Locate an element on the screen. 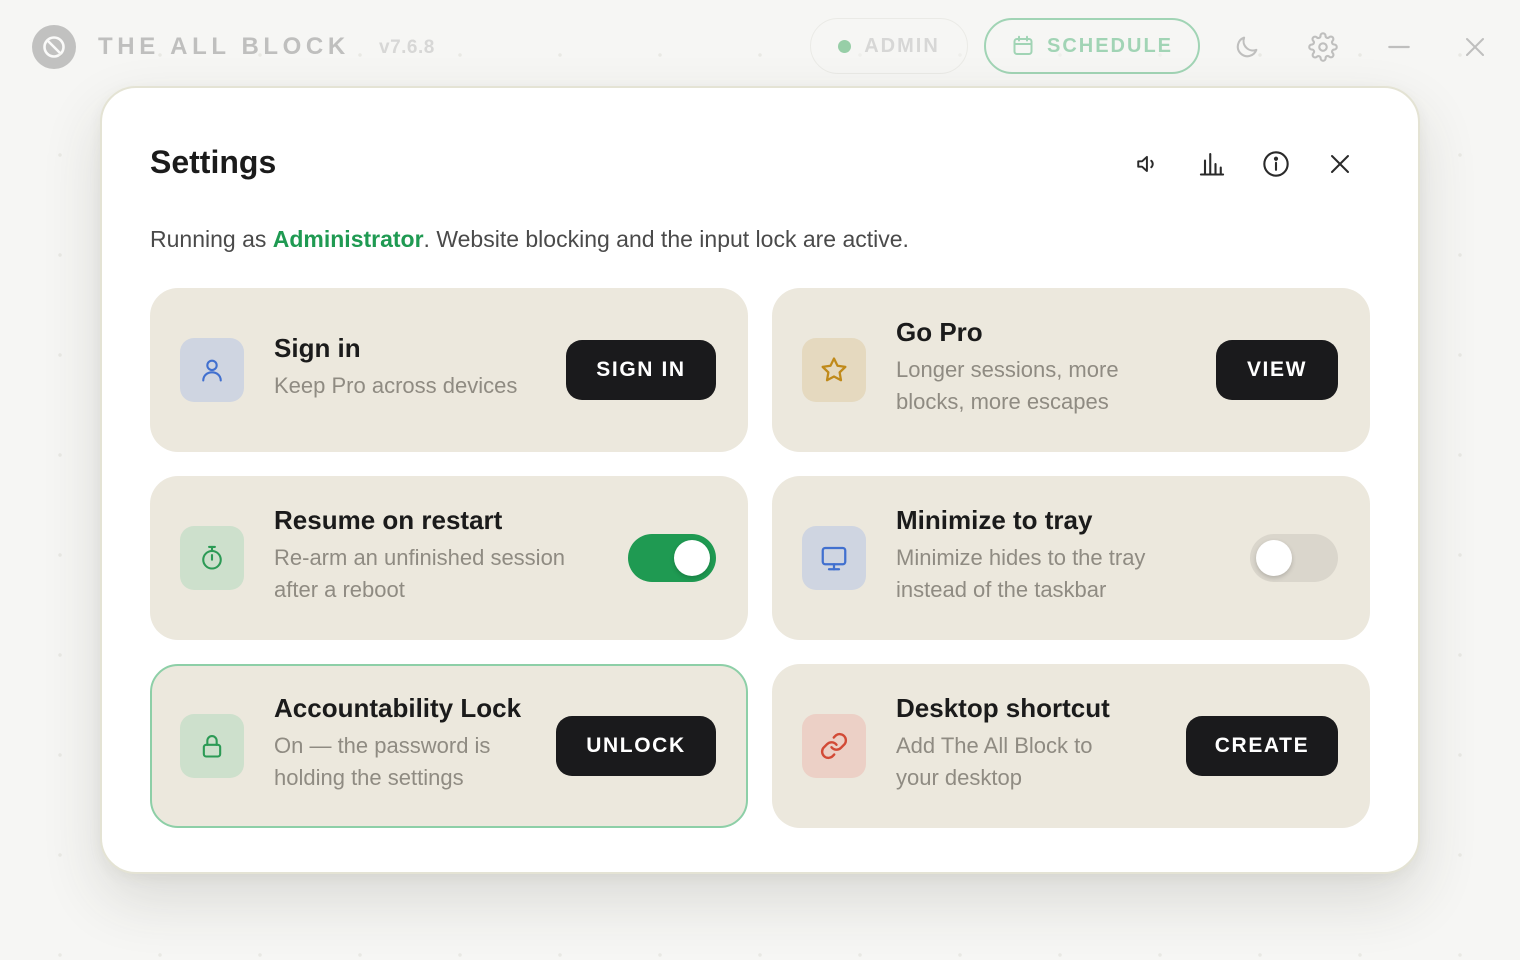 This screenshot has width=1520, height=960. status-prefix: Running as is located at coordinates (211, 239).